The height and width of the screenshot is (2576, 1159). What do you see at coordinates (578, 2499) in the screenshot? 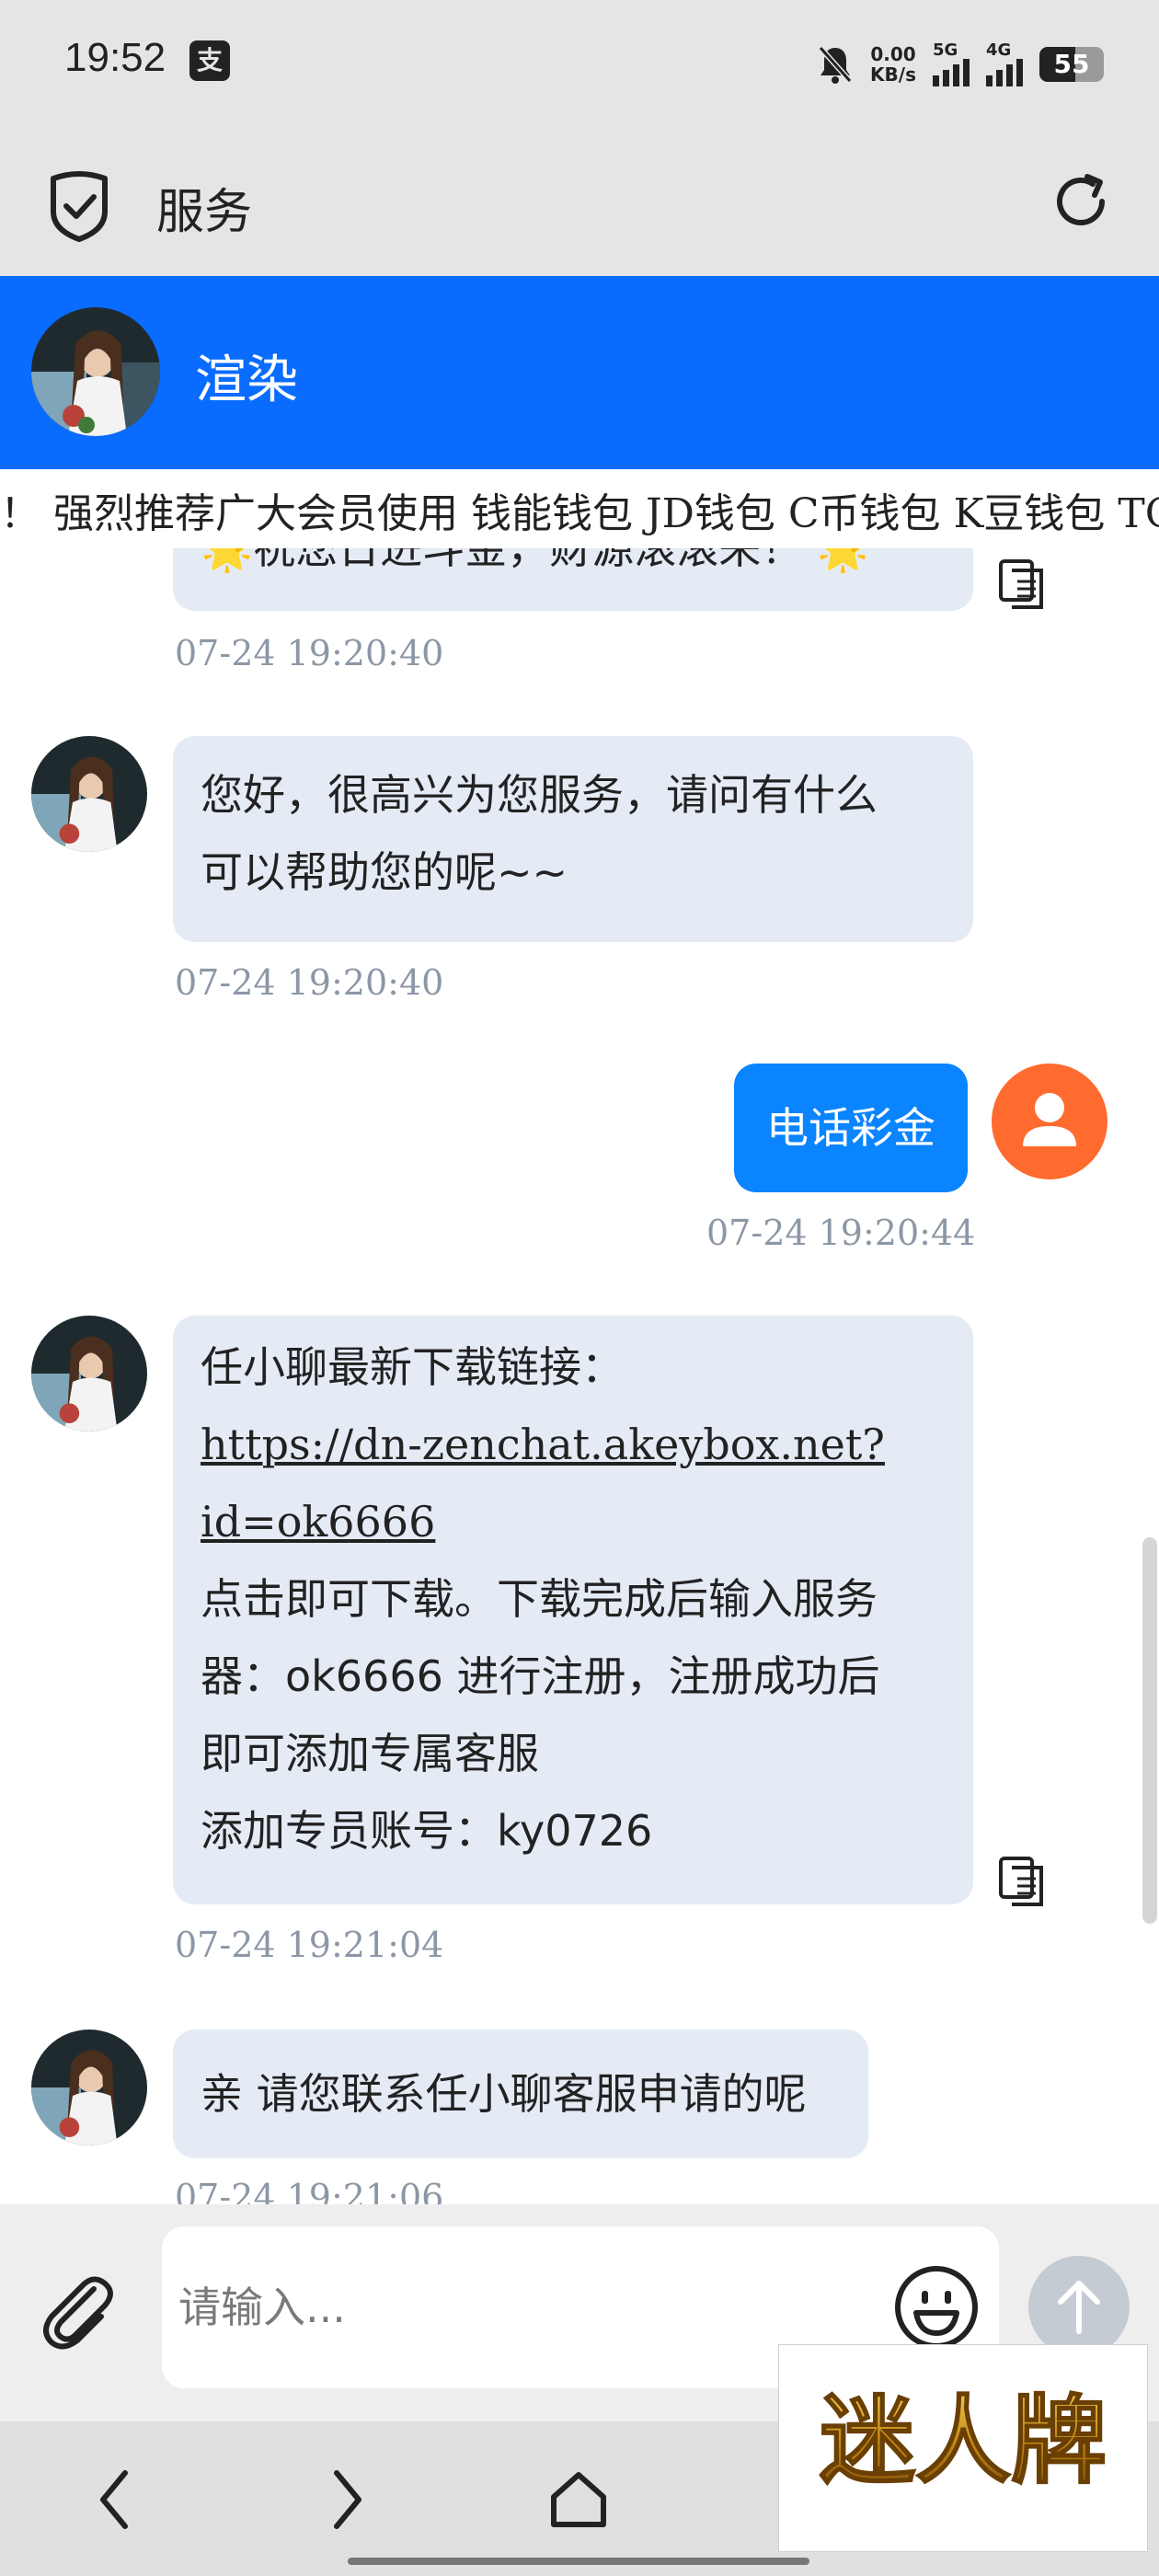
I see `home-icon` at bounding box center [578, 2499].